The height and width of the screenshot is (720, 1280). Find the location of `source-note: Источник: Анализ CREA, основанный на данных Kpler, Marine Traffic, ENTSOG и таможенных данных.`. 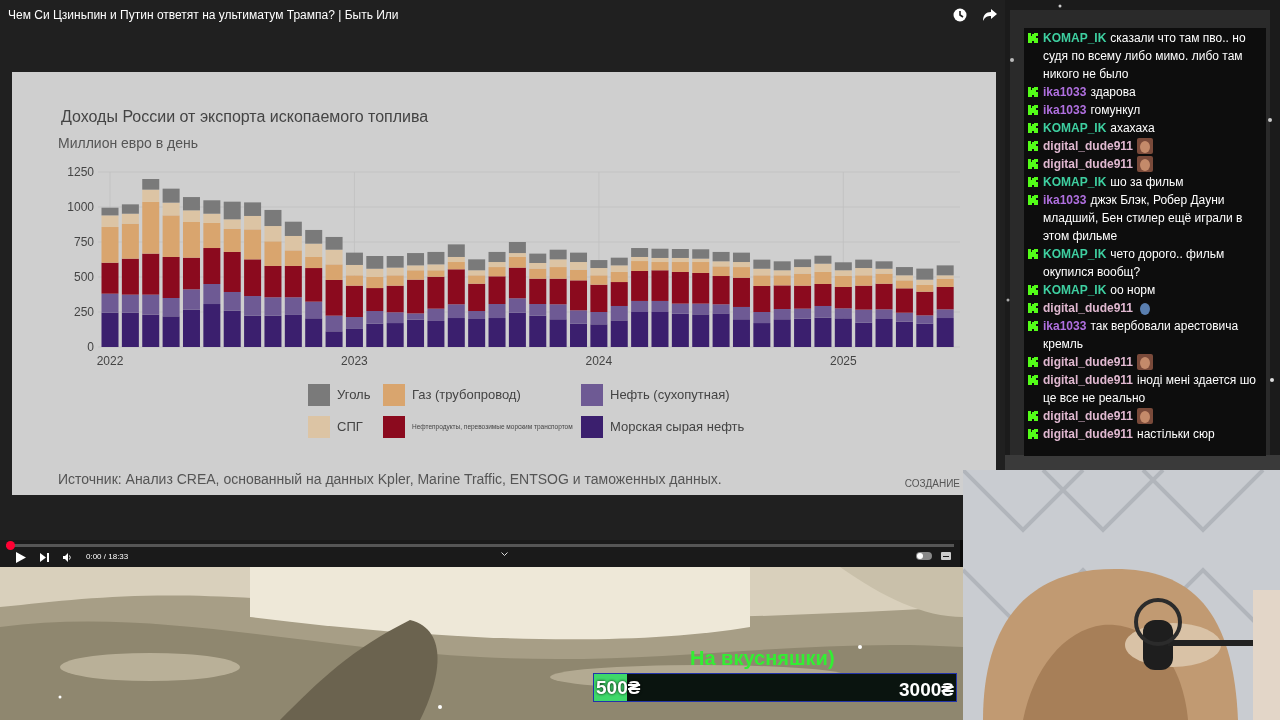

source-note: Источник: Анализ CREA, основанный на данных Kpler, Marine Traffic, ENTSOG и таможенных данных. is located at coordinates (390, 479).